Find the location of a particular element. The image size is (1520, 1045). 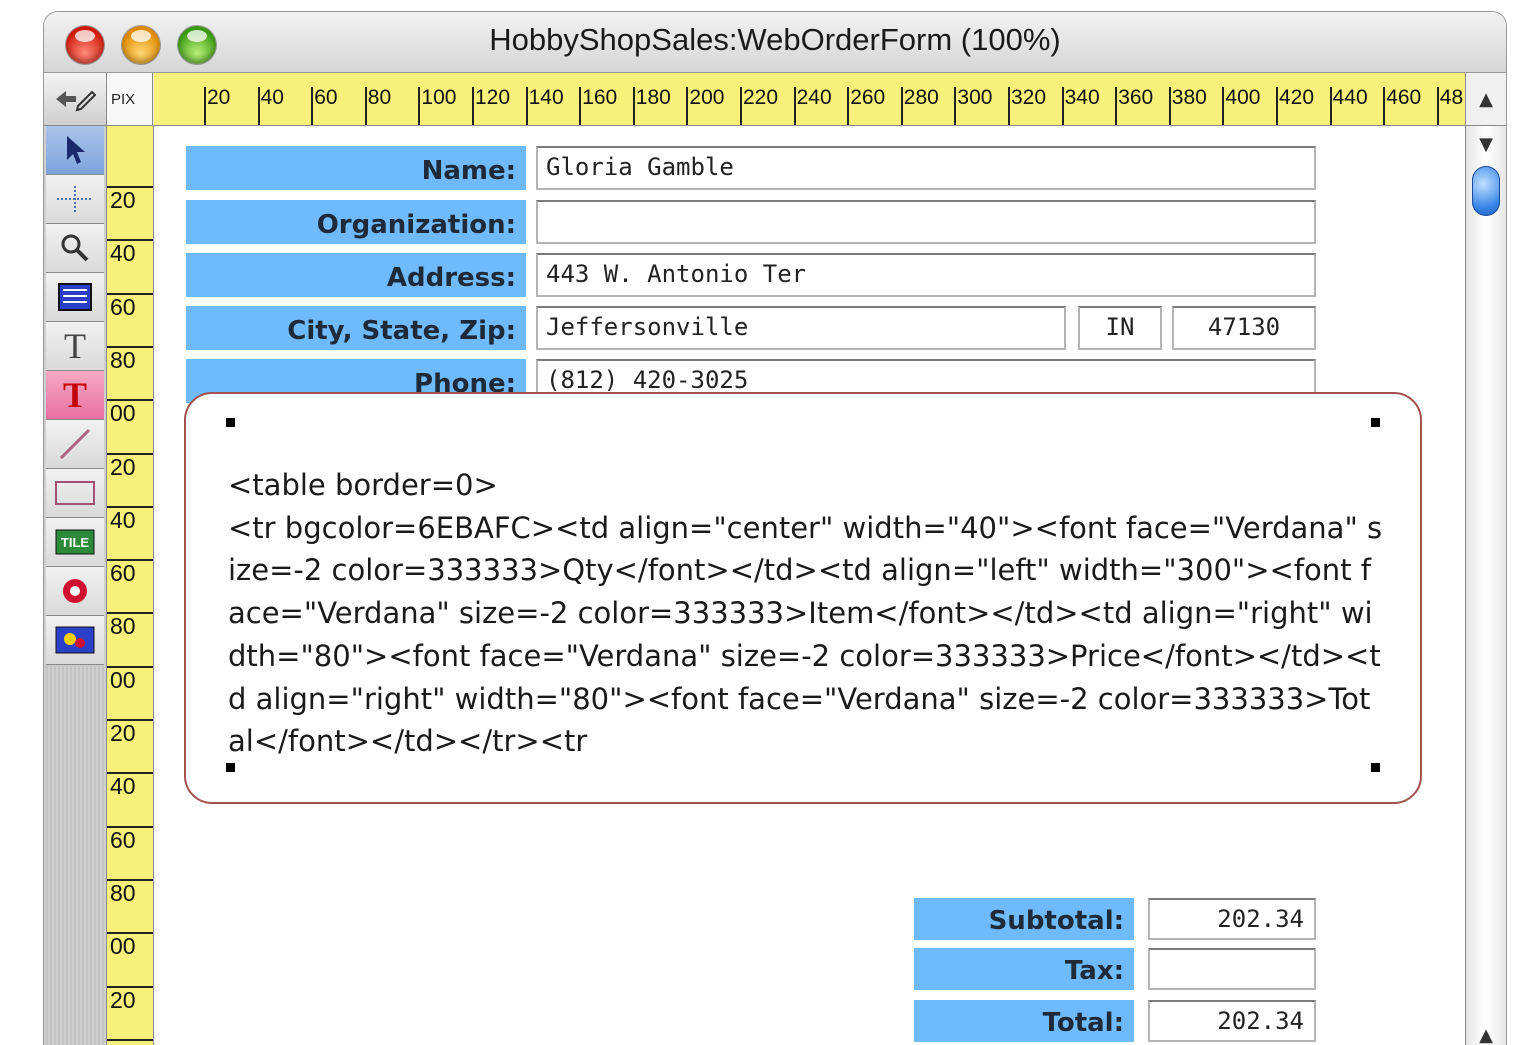

svg-text: TILE is located at coordinates (75, 542).